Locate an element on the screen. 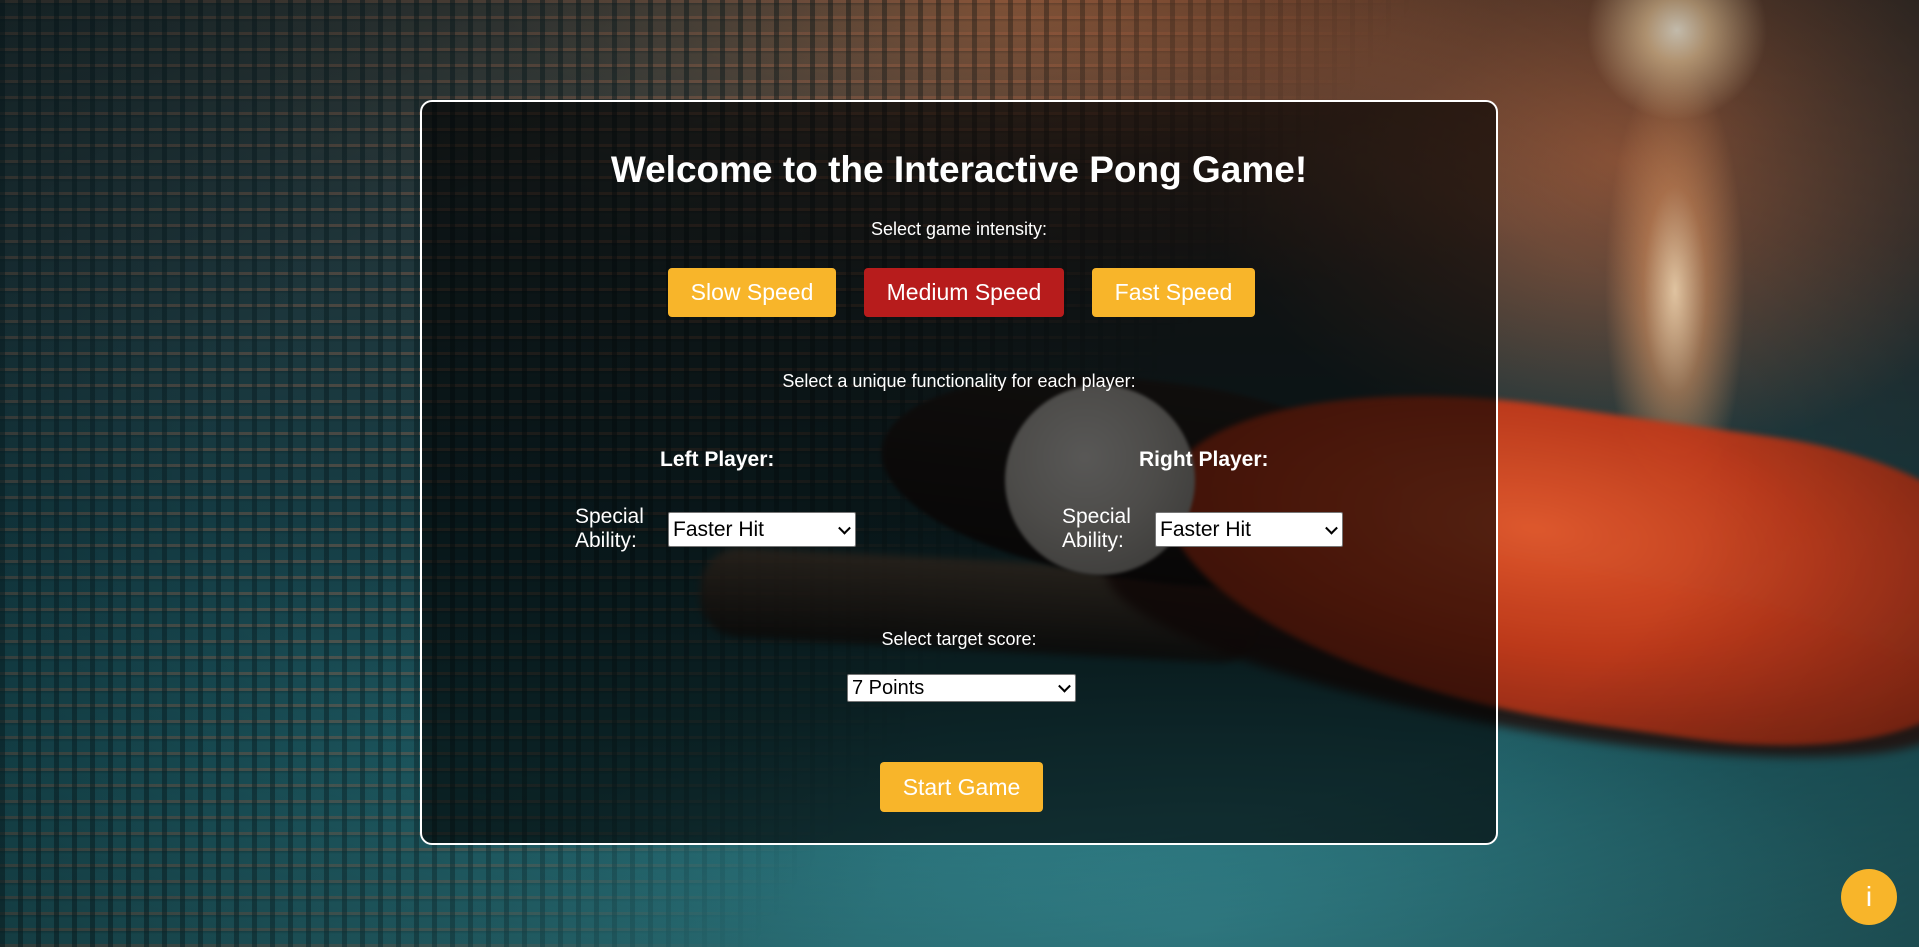  right-ability-select: Faster Hit is located at coordinates (1249, 529).